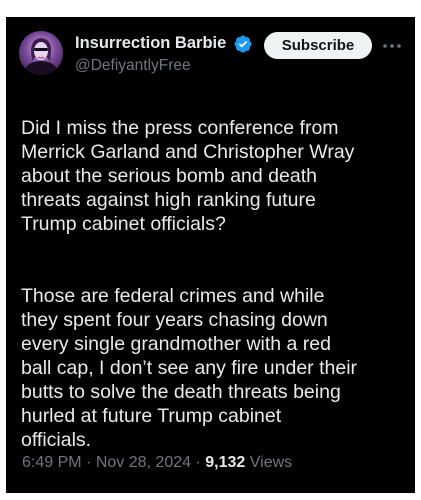 Image resolution: width=421 pixels, height=500 pixels. I want to click on tweet-meta: 6:49 PM · Nov 28, 2024 · 9,132 Views, so click(157, 463).